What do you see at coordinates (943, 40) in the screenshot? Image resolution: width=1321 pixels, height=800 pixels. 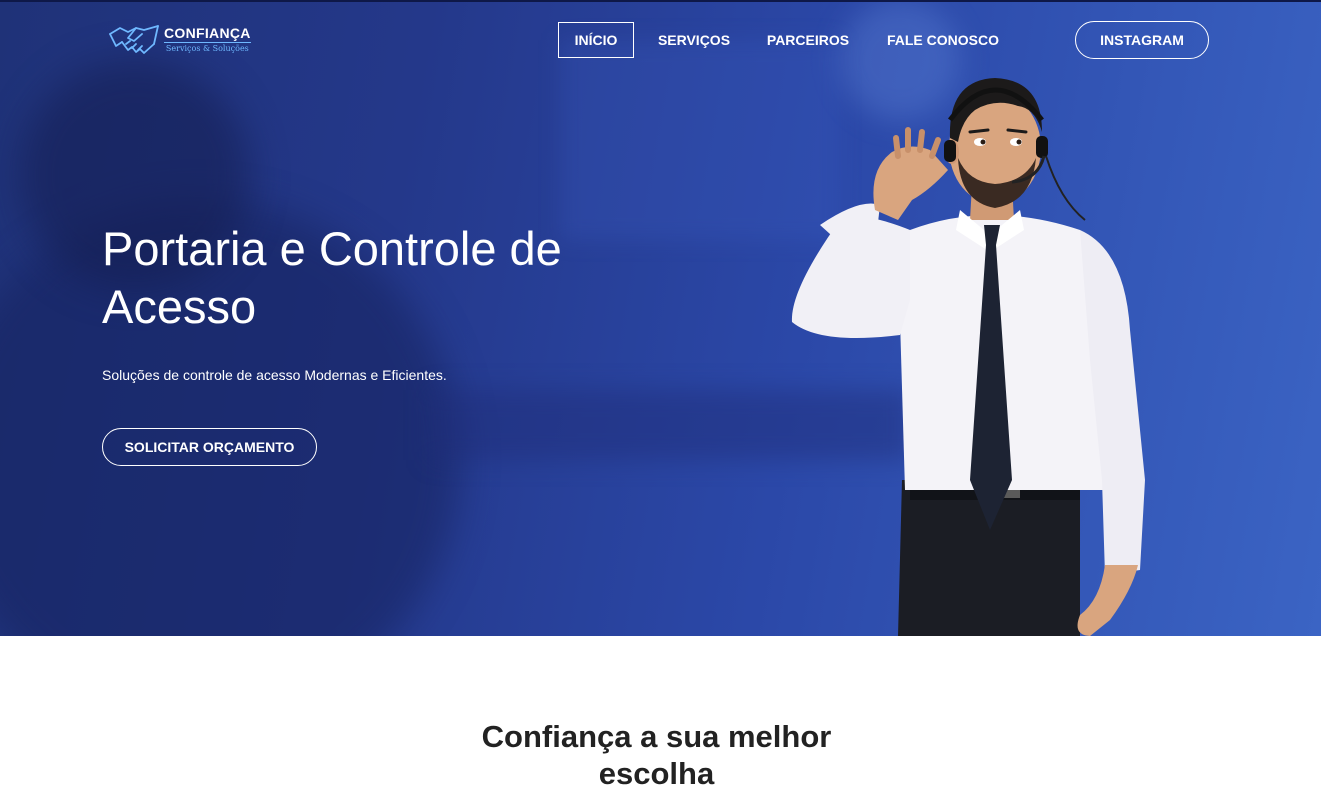 I see `nav-item-fale-conosco: FALE CONOSCO` at bounding box center [943, 40].